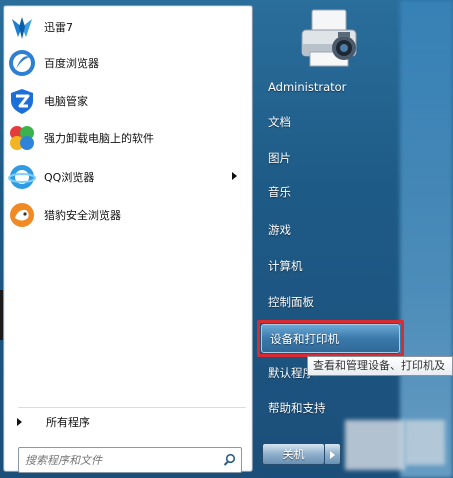 This screenshot has height=478, width=453. I want to click on user-name-link: Administrator, so click(332, 87).